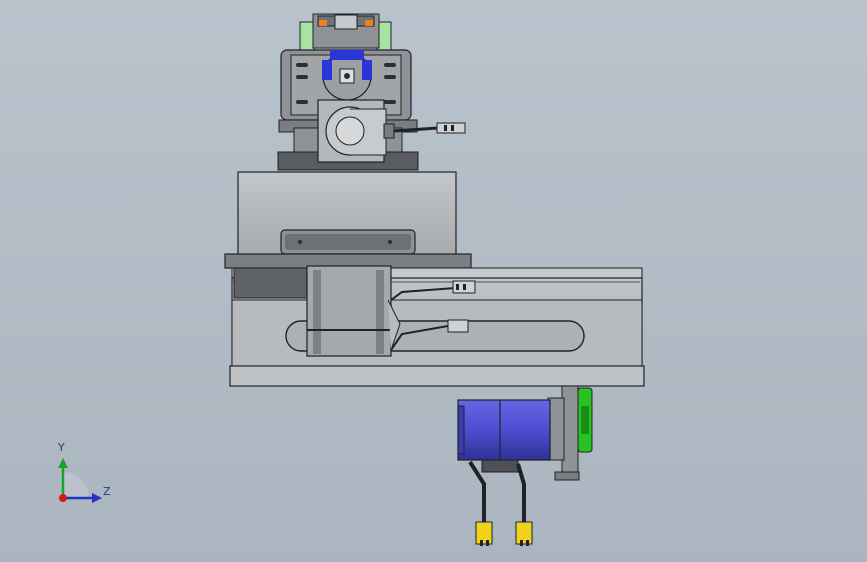 The width and height of the screenshot is (867, 562). I want to click on rail-connector-lower, so click(458, 326).